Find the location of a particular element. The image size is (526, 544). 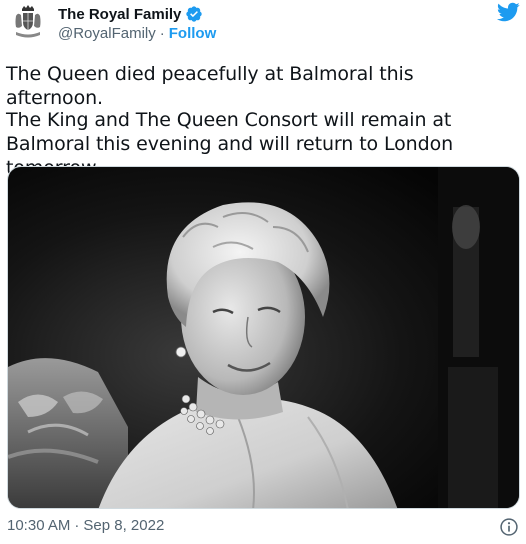

author-handle-line: @RoyalFamily · Follow is located at coordinates (137, 33).